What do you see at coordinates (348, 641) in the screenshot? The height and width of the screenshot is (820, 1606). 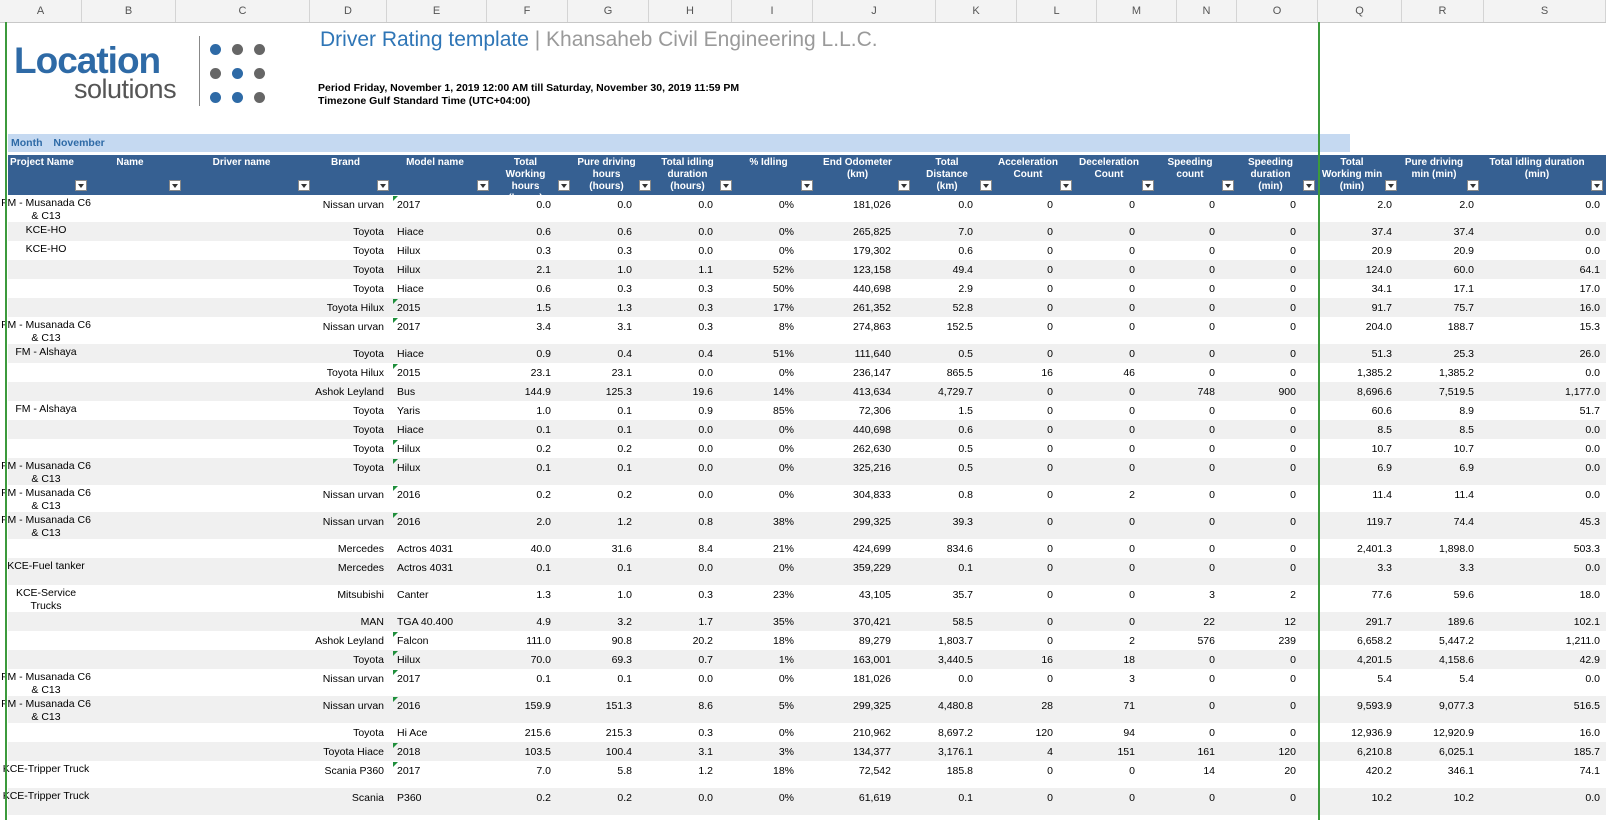 I see `table-cell: Ashok Leyland` at bounding box center [348, 641].